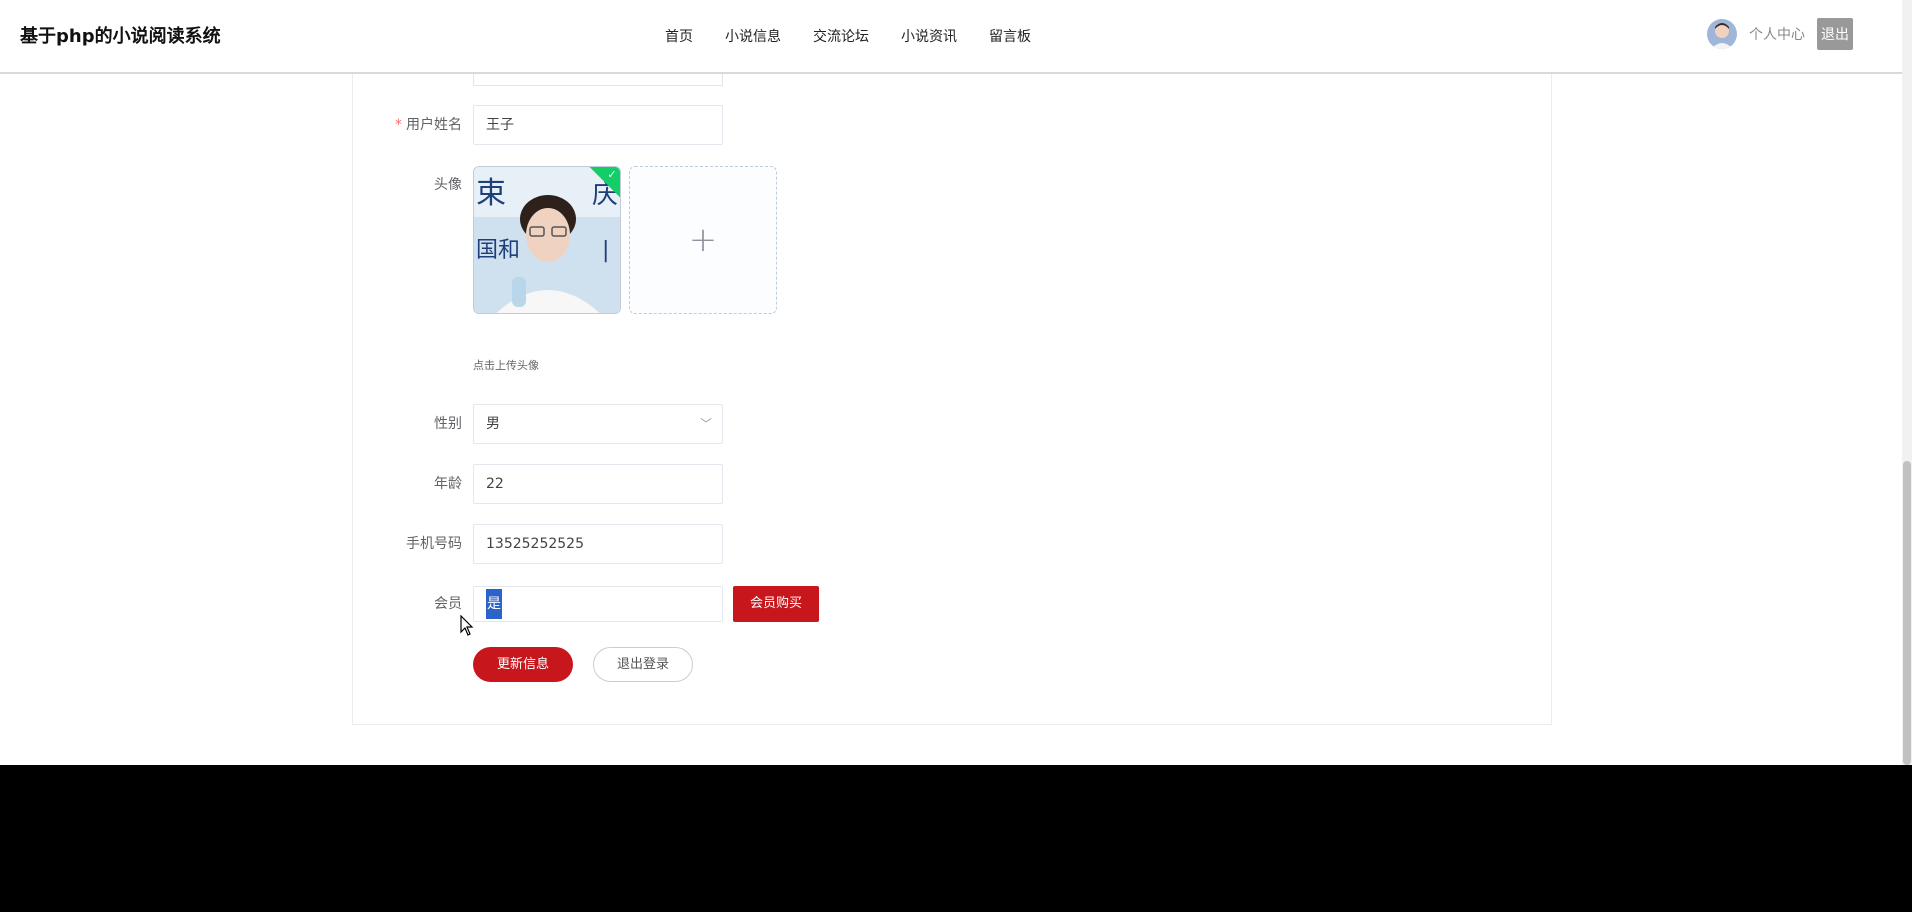 This screenshot has height=912, width=1912. I want to click on name-label-text: 用户姓名, so click(434, 125).